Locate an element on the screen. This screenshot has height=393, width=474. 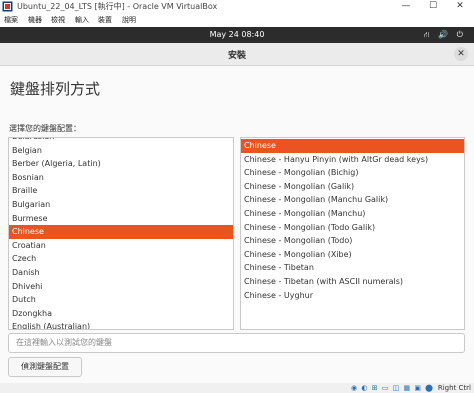
vbox-status-icons: ◉ ◐ ⊞ ▭ ◫ ▦ ▣ ⬤ is located at coordinates (392, 388).